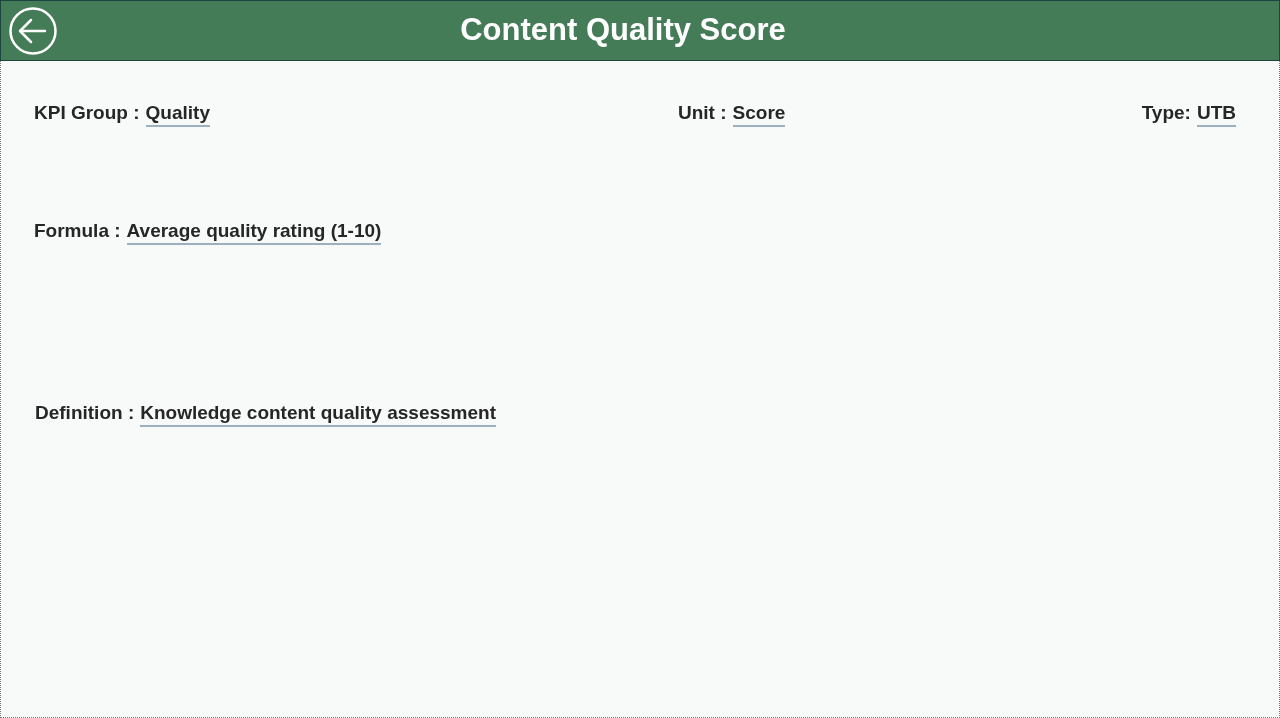 Image resolution: width=1280 pixels, height=718 pixels. Describe the element at coordinates (87, 113) in the screenshot. I see `field-label: KPI Group :` at that location.